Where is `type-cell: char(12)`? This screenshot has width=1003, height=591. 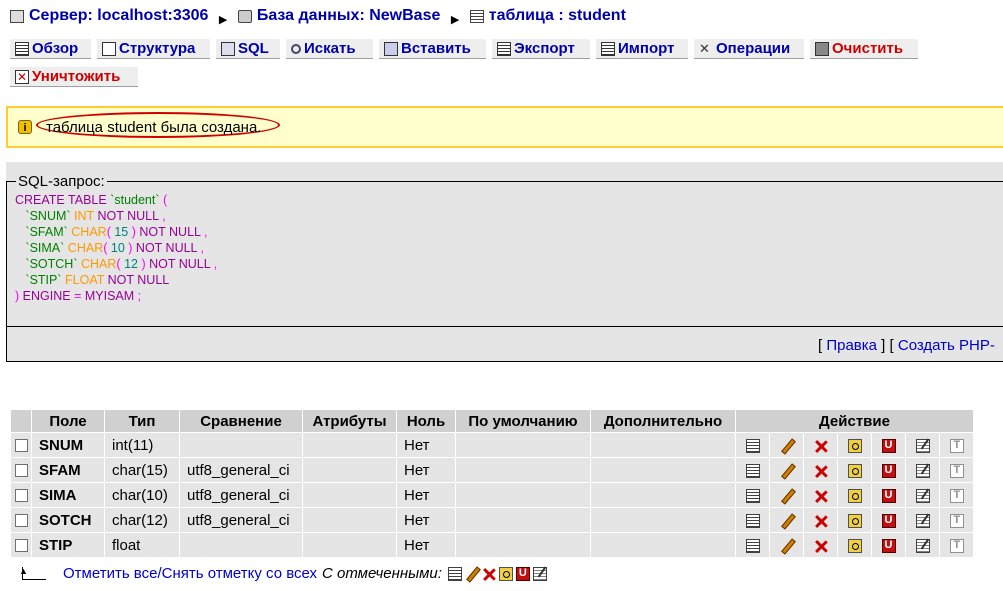
type-cell: char(12) is located at coordinates (142, 520).